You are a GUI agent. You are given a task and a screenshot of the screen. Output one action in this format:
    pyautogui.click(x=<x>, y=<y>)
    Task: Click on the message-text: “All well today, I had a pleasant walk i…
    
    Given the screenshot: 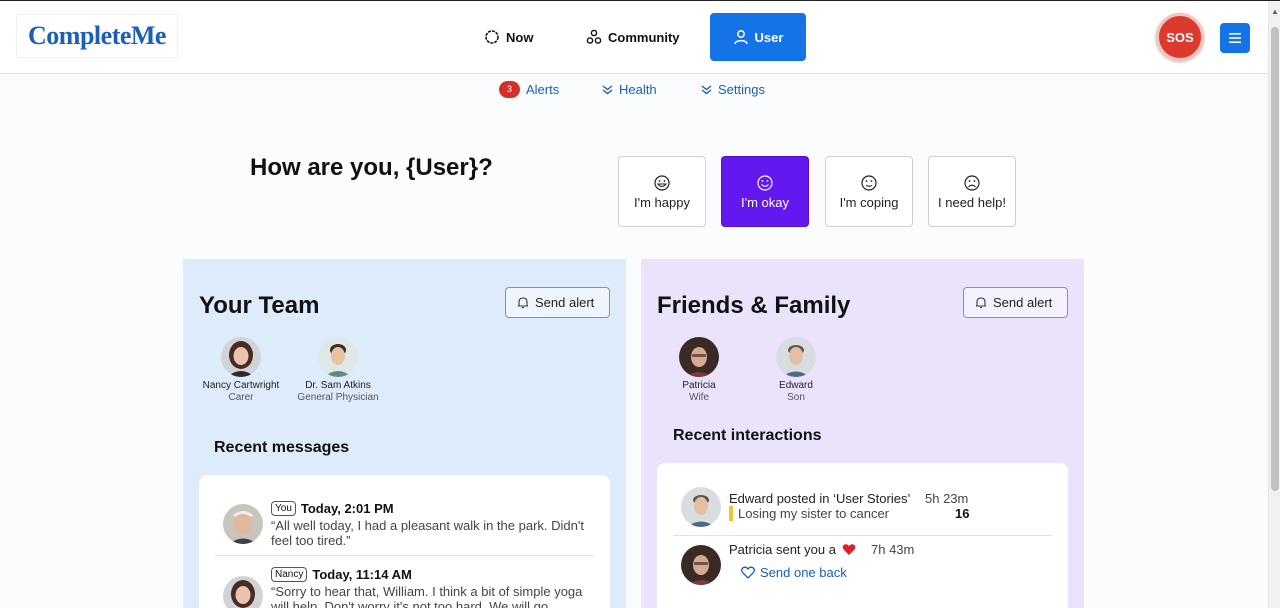 What is the action you would take?
    pyautogui.click(x=427, y=533)
    